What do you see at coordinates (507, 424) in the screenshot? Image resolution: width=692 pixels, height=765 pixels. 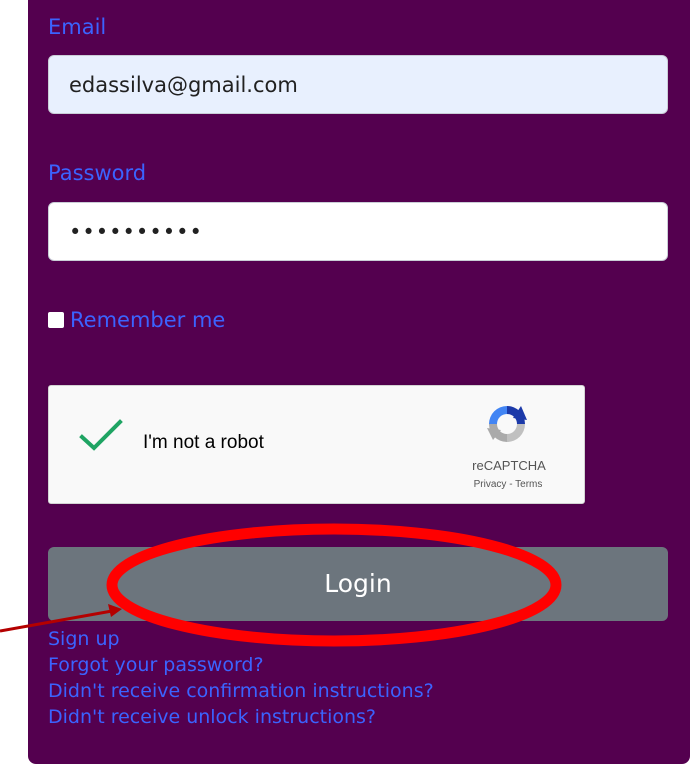 I see `recaptcha-logo-icon` at bounding box center [507, 424].